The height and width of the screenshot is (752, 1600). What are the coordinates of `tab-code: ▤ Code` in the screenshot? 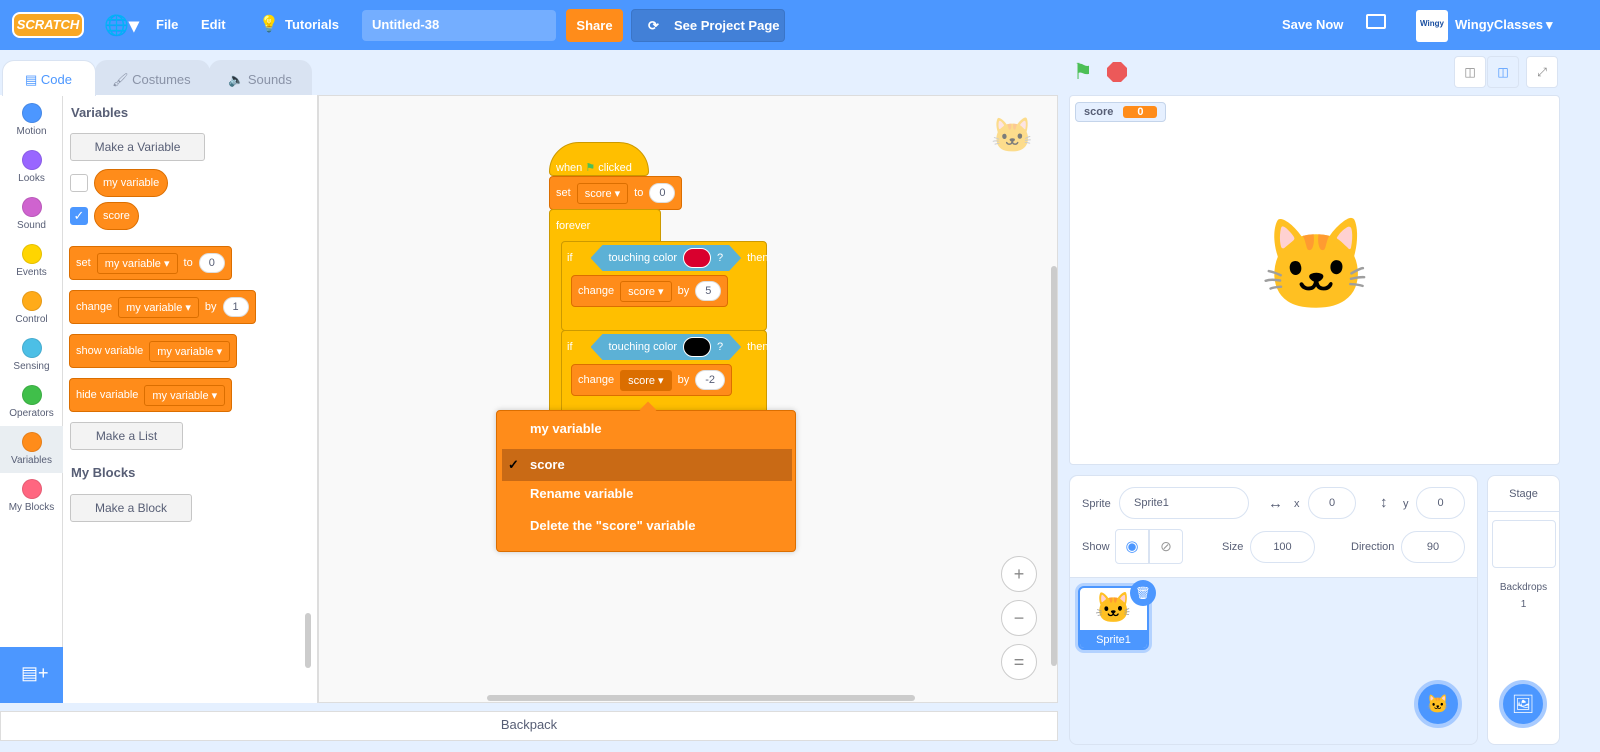 It's located at (49, 78).